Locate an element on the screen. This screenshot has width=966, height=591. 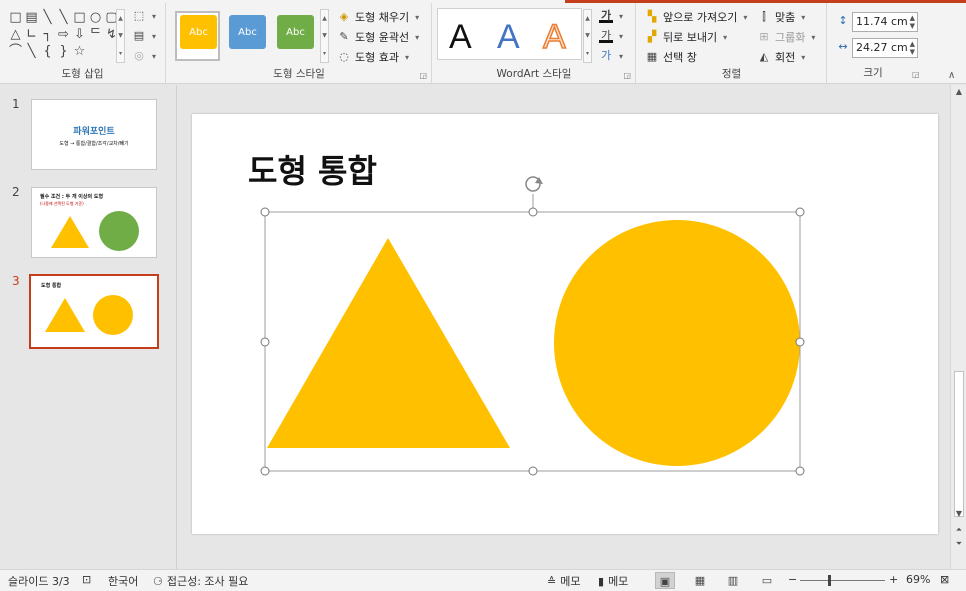
slide-show-icon: ▭ is located at coordinates (767, 580).